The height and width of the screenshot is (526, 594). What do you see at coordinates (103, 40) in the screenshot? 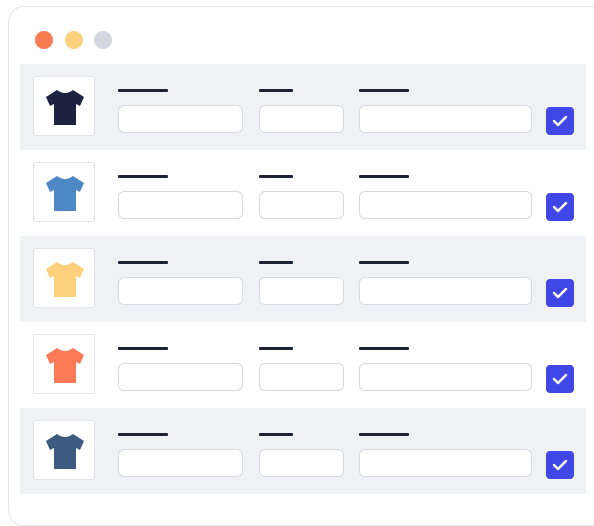
I see `window-maximize-button` at bounding box center [103, 40].